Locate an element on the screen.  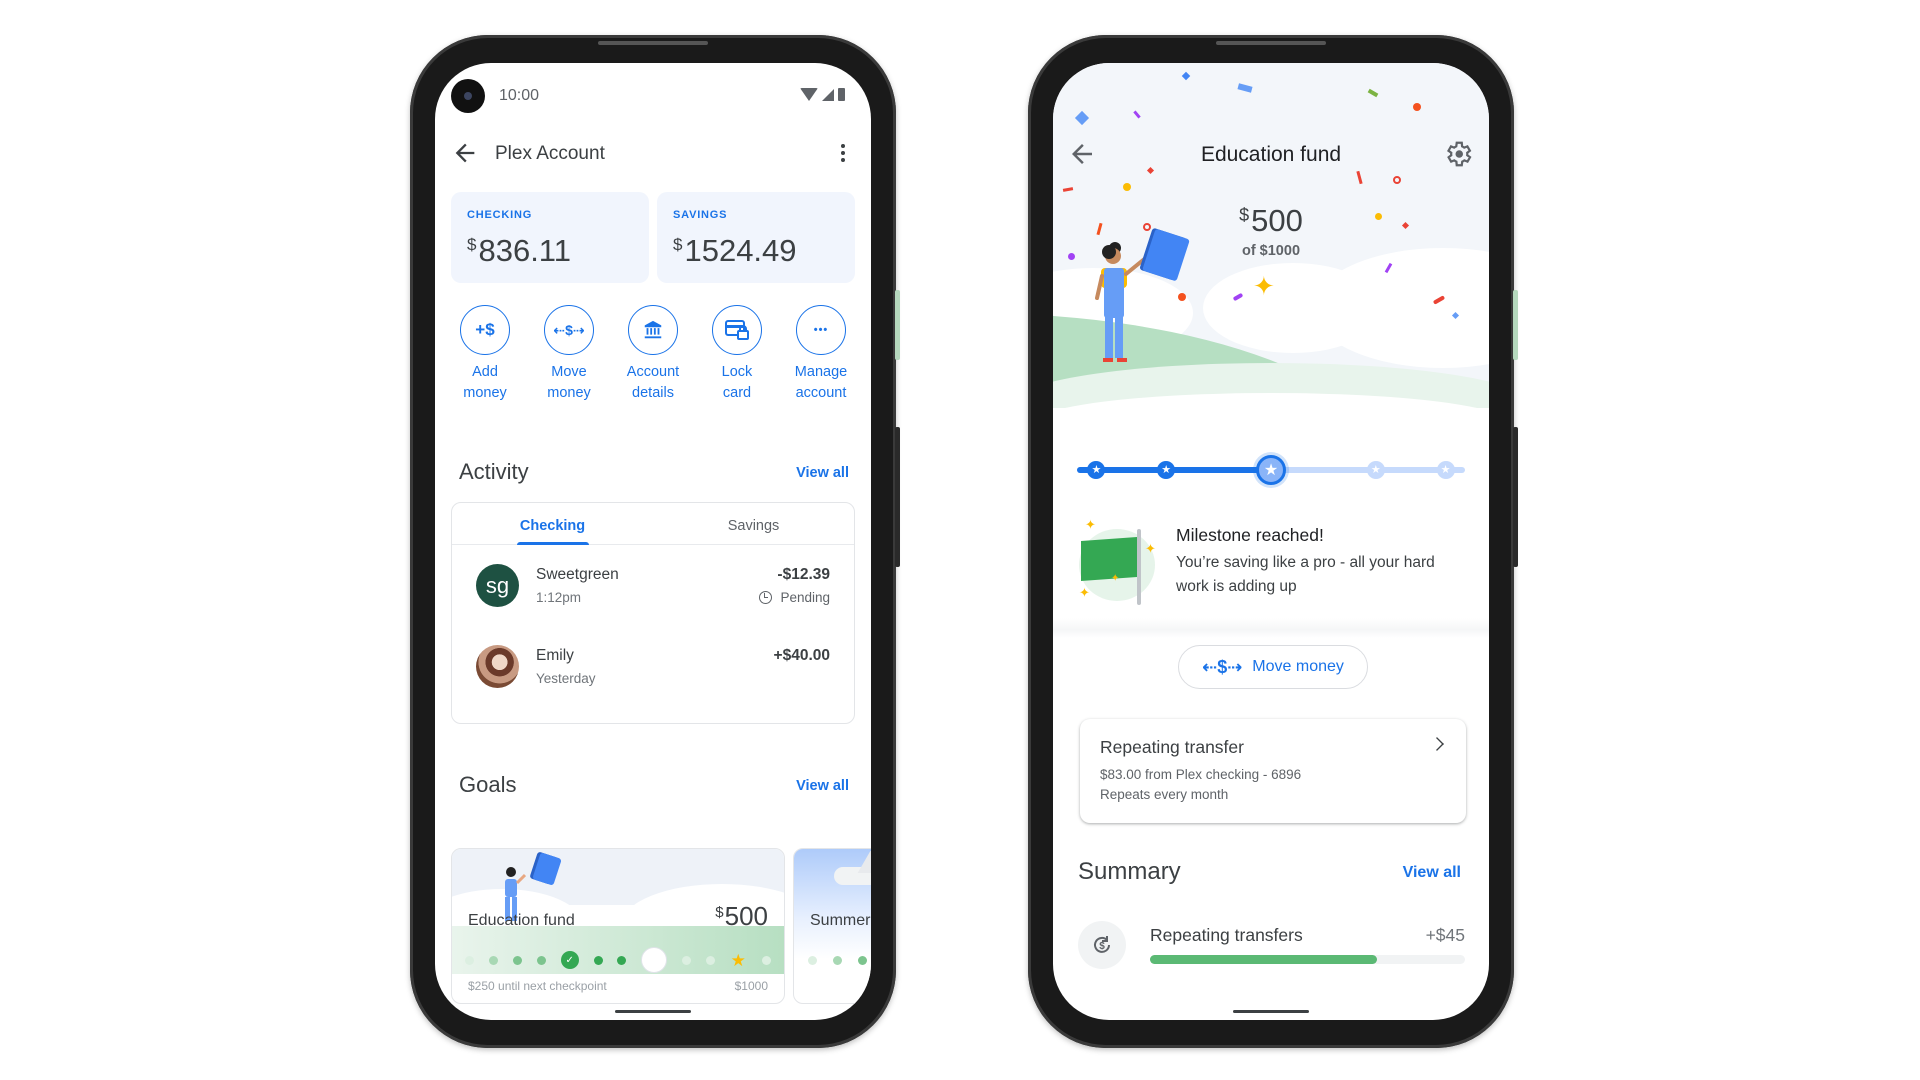
notebook-icon is located at coordinates (547, 869).